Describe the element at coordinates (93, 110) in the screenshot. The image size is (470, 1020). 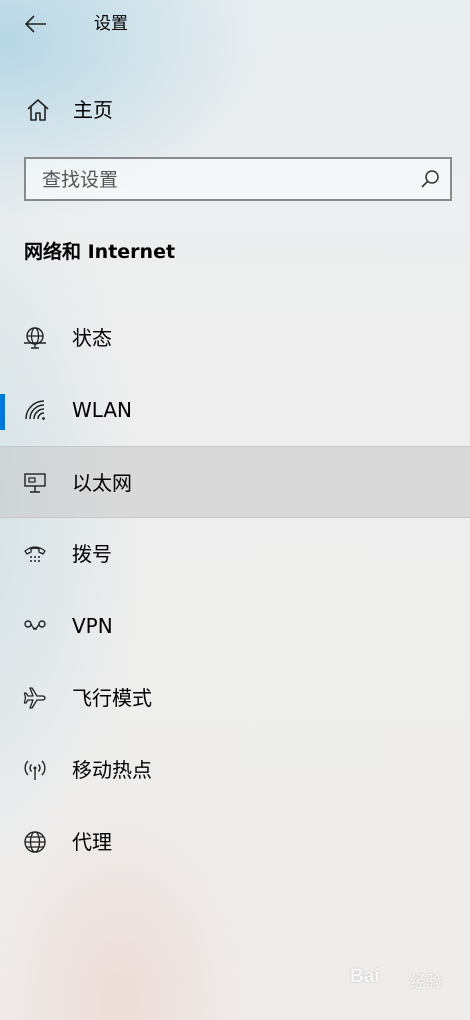
I see `home-label: 主页` at that location.